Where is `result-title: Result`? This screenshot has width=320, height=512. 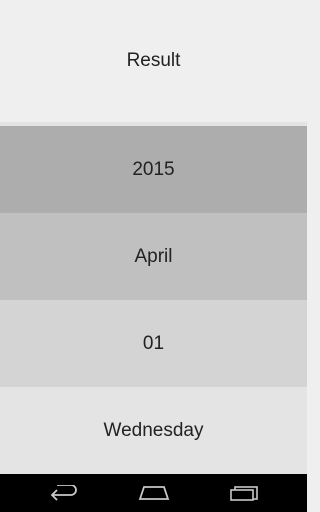 result-title: Result is located at coordinates (153, 60).